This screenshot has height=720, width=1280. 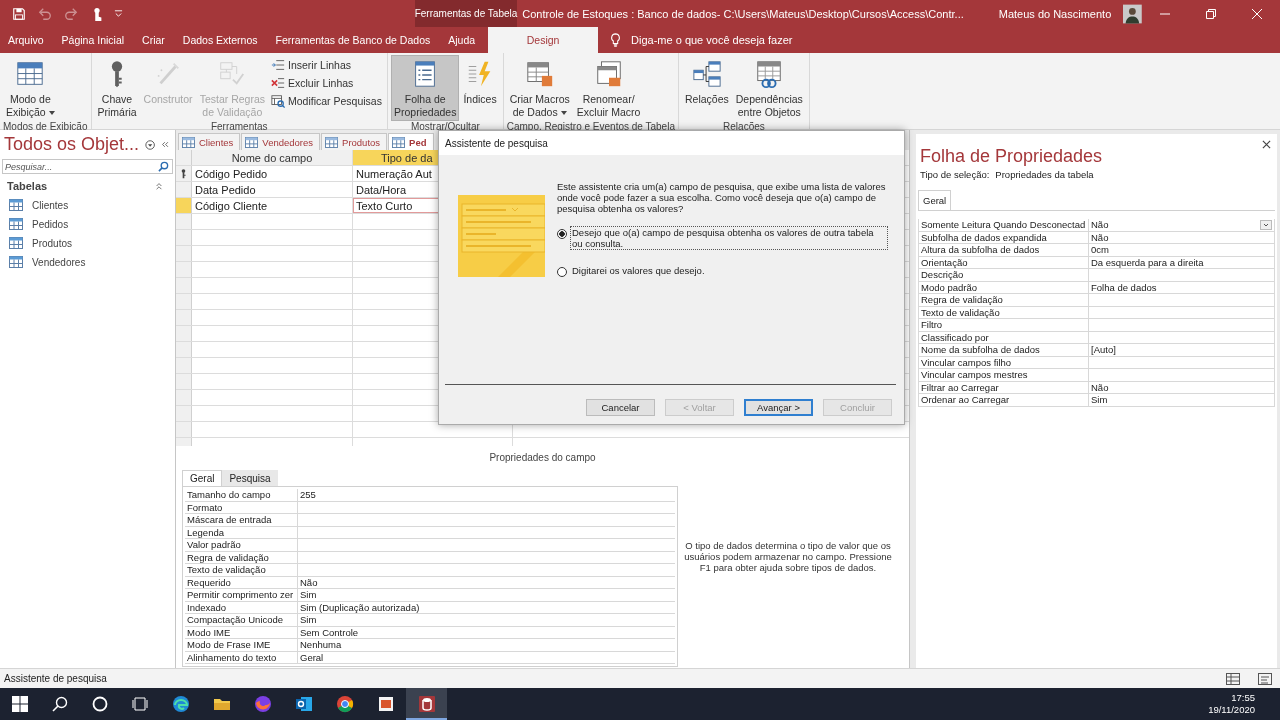 I want to click on ribbon-button: Chave Primária, so click(x=117, y=88).